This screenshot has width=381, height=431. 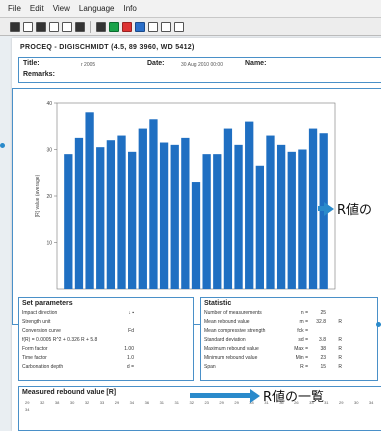 I want to click on menu-language: Language, so click(x=97, y=8).